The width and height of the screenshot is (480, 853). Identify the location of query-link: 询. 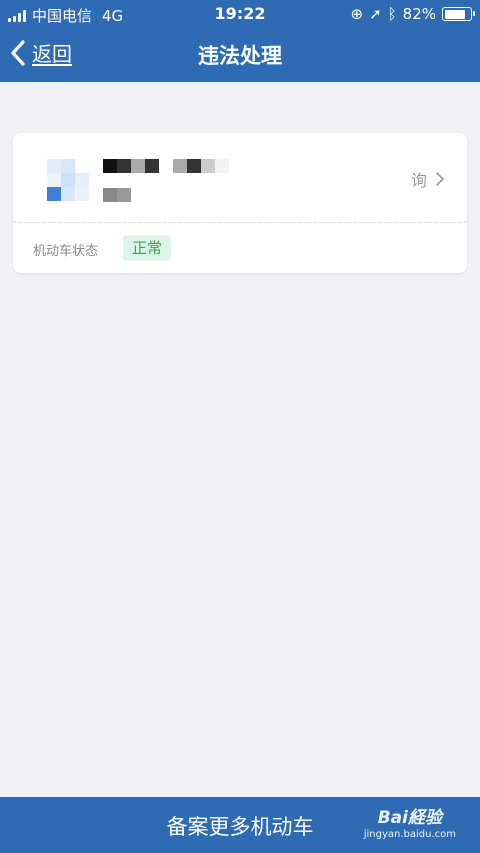
(428, 179).